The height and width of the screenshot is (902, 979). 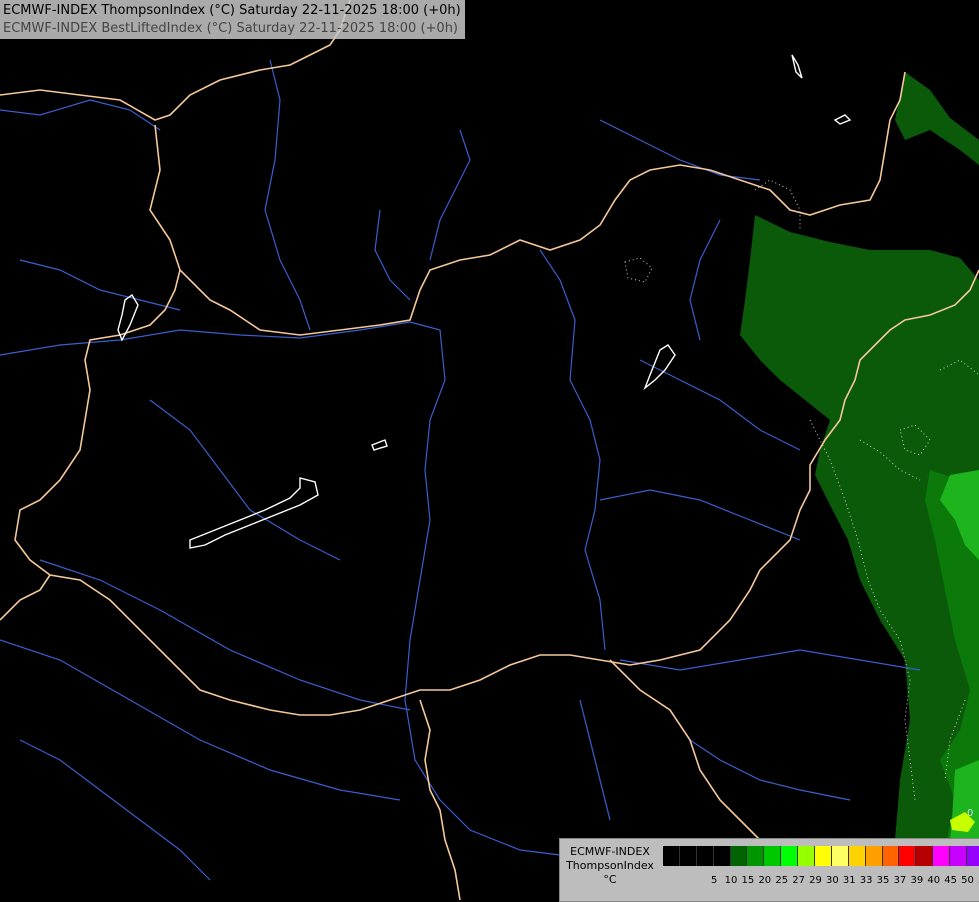 I want to click on contour-label: 0, so click(x=970, y=813).